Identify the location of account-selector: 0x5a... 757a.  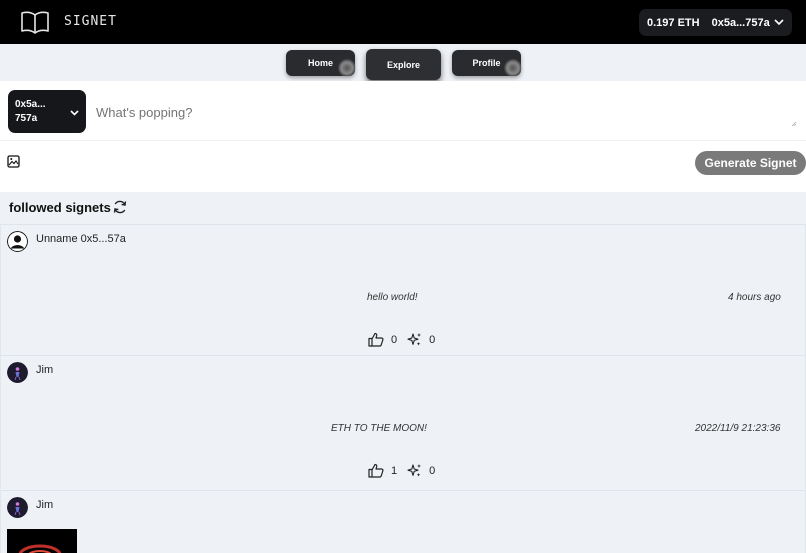
(47, 111).